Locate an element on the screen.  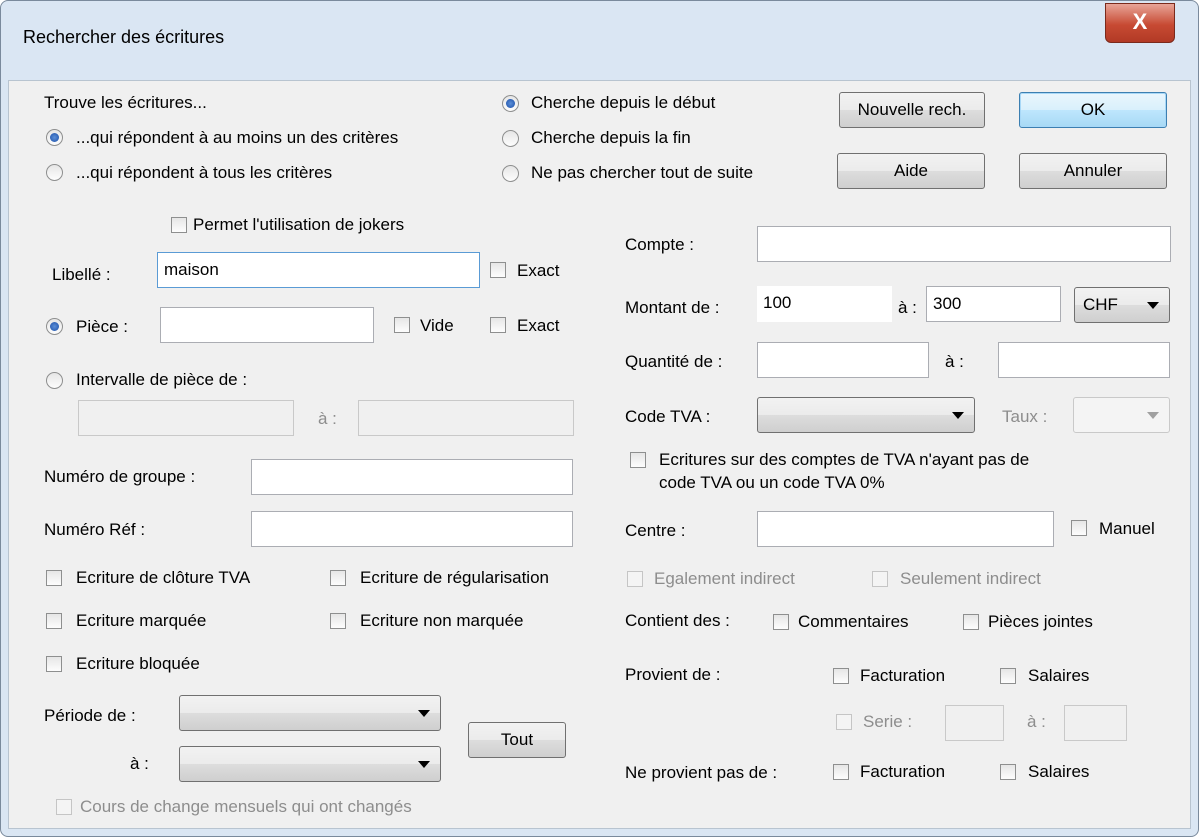
label-regularisation: Ecriture de régularisation is located at coordinates (454, 577).